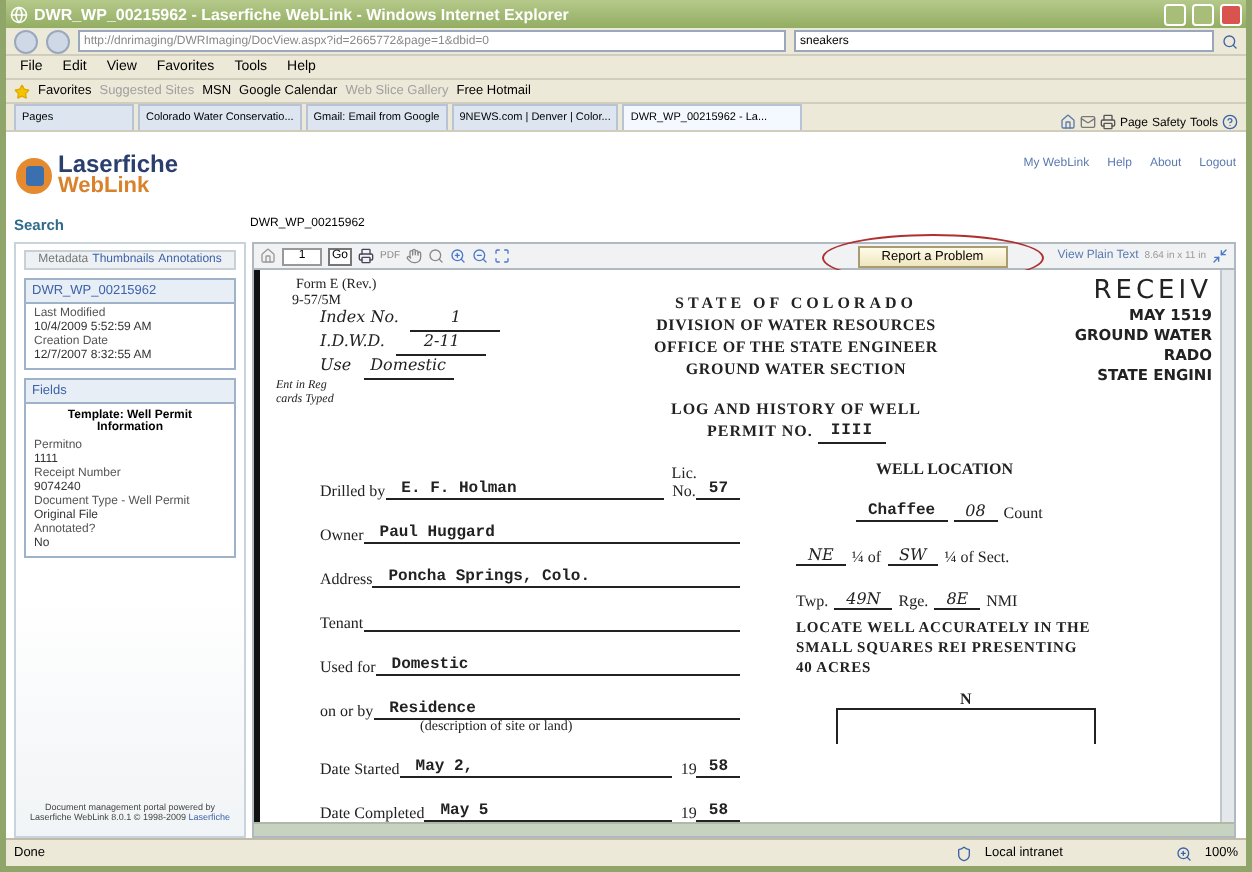  What do you see at coordinates (551, 534) in the screenshot?
I see `form-value-line: Paul Huggard` at bounding box center [551, 534].